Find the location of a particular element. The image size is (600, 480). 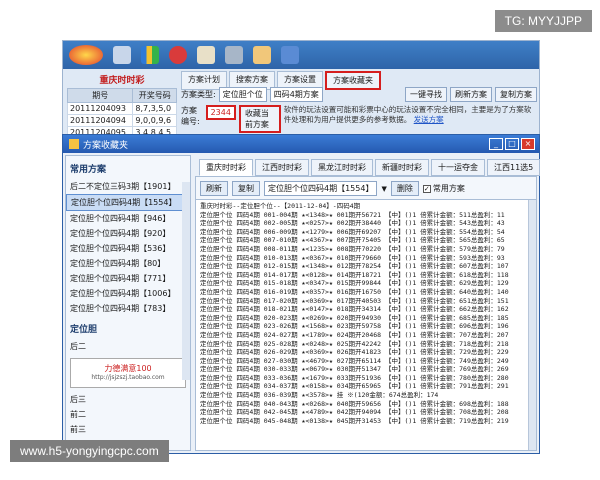

list-item: 定位胆个位四码4期【1006】 is located at coordinates (128, 293).